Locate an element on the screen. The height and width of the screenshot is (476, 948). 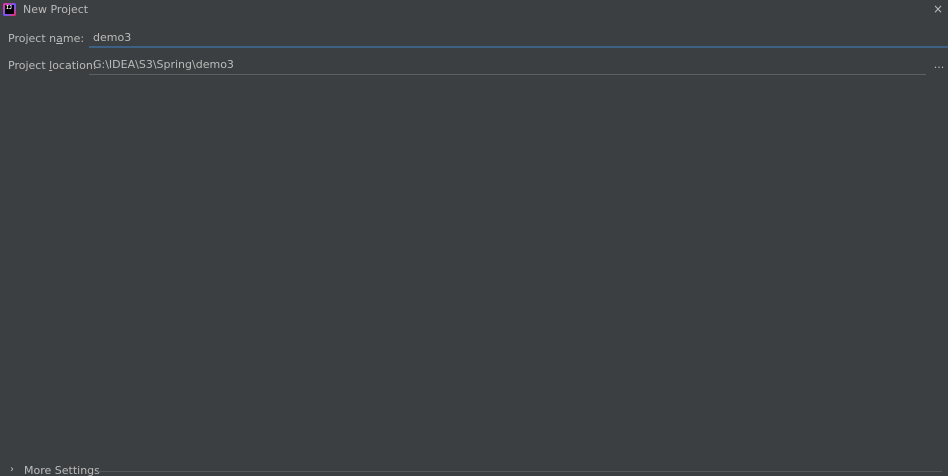
project-name-row: Project name: is located at coordinates (474, 39).